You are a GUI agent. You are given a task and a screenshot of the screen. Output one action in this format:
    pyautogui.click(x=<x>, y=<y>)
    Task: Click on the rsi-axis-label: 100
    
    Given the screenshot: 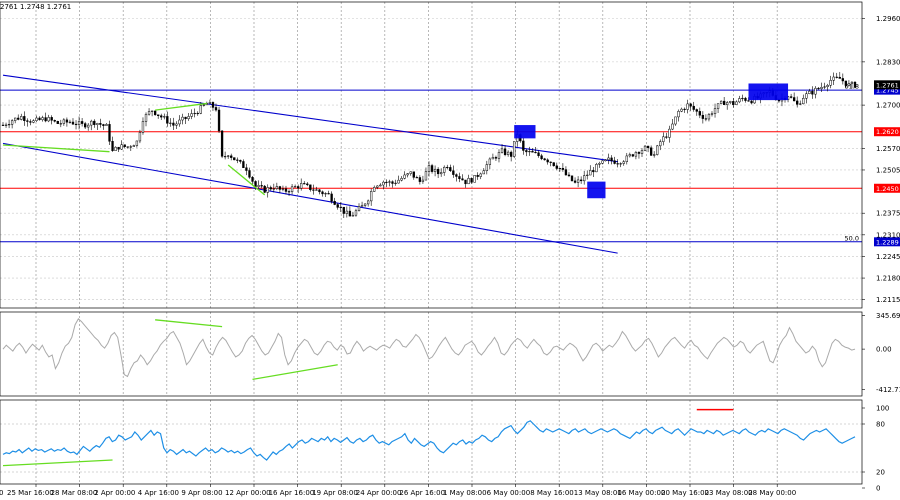 What is the action you would take?
    pyautogui.click(x=882, y=409)
    